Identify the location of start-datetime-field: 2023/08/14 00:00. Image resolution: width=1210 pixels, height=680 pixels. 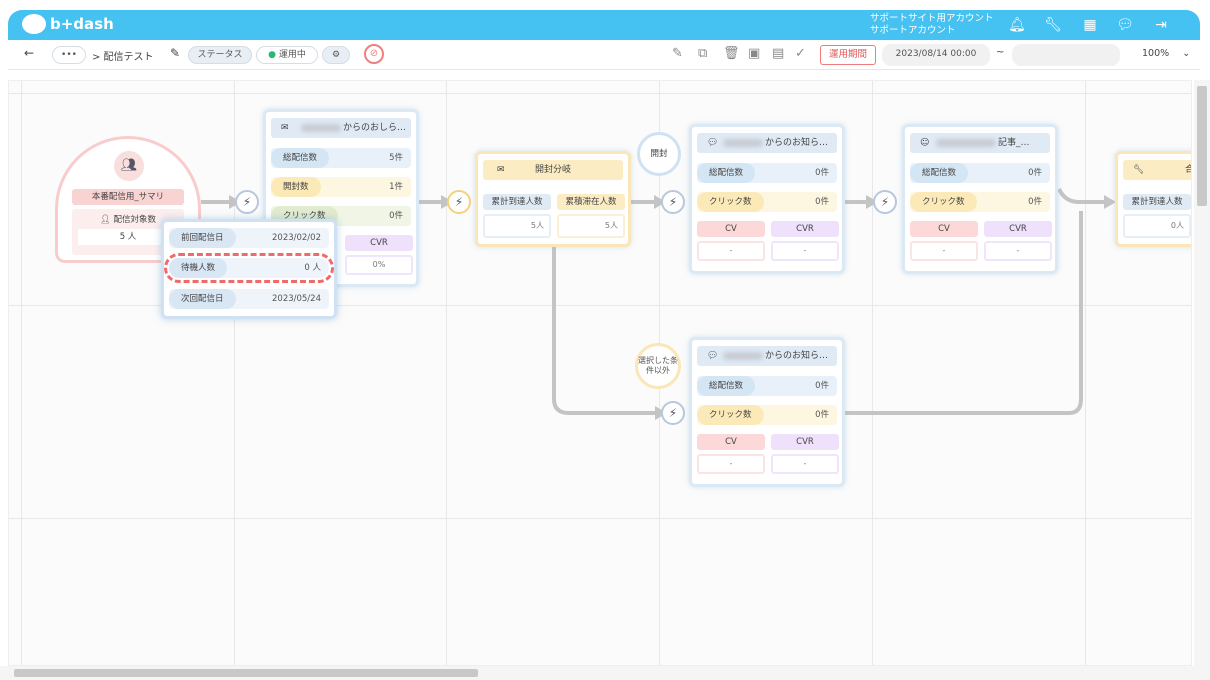
(936, 55).